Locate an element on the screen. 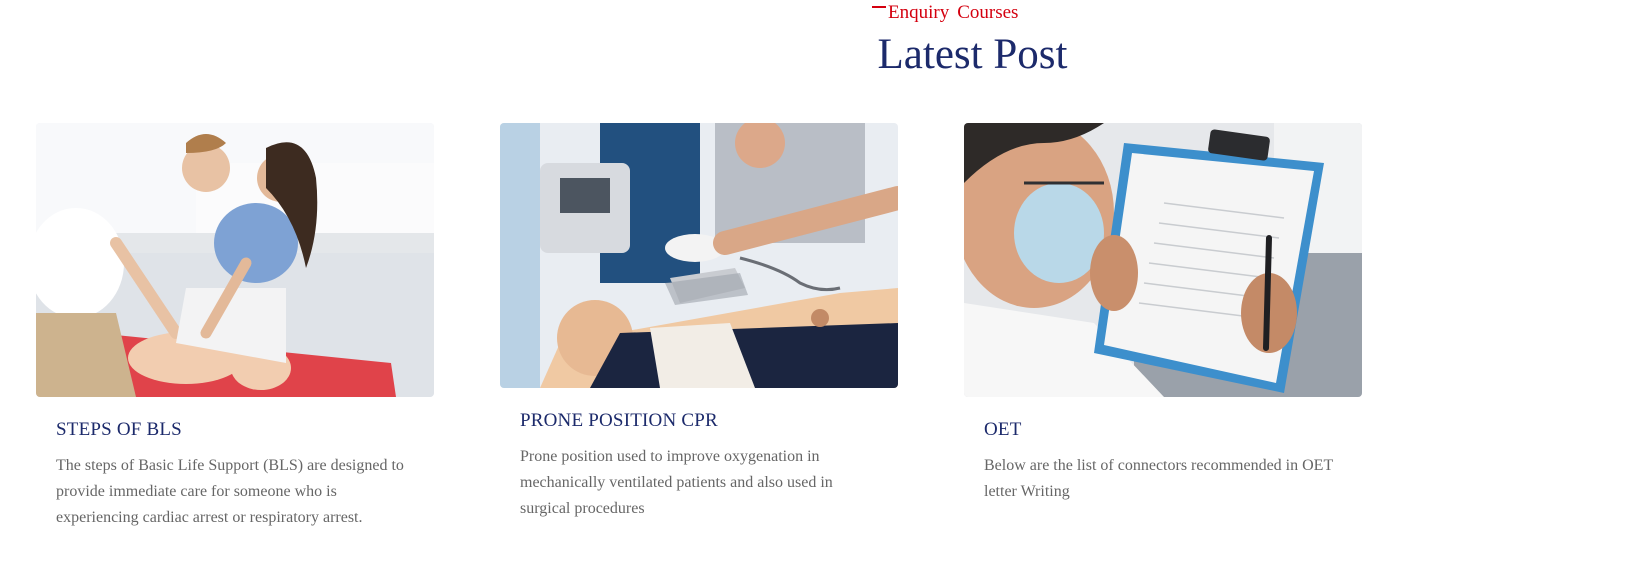 This screenshot has height=582, width=1645. post-title: PRONE POSITION CPR is located at coordinates (709, 421).